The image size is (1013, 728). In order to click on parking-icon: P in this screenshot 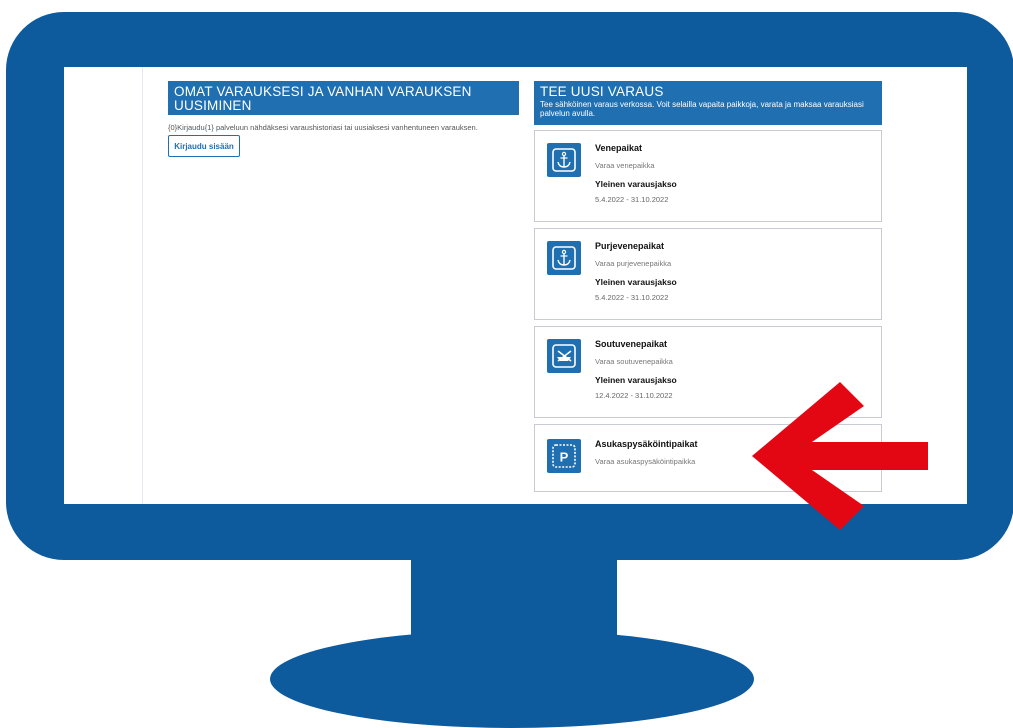, I will do `click(564, 456)`.